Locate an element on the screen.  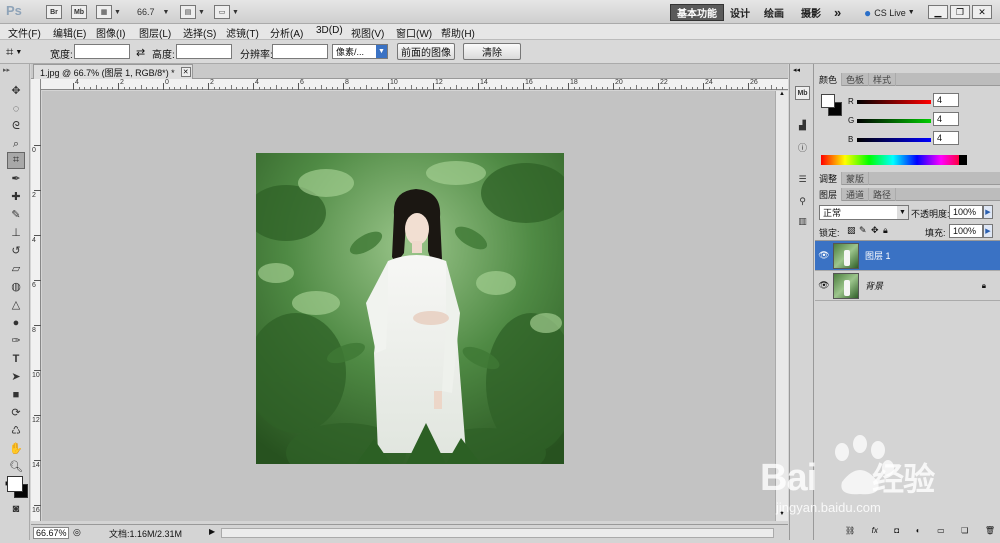
status-info-icon: ◎ is located at coordinates (77, 532).